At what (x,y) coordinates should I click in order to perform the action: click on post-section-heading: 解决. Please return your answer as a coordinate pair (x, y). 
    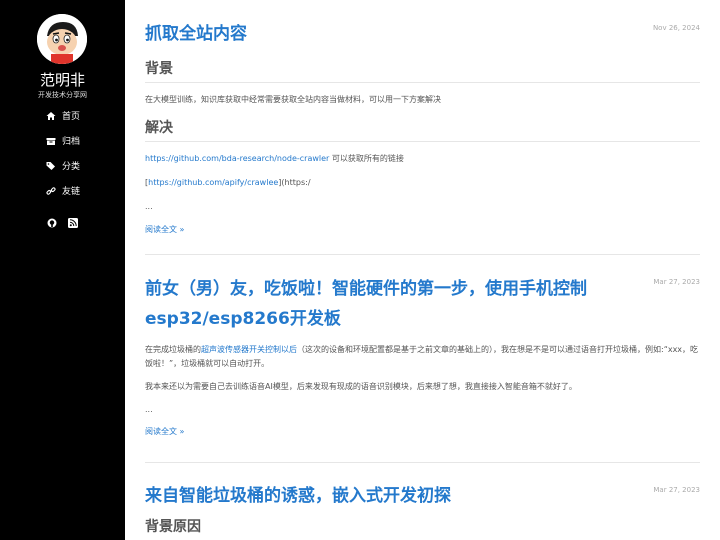
    Looking at the image, I should click on (422, 129).